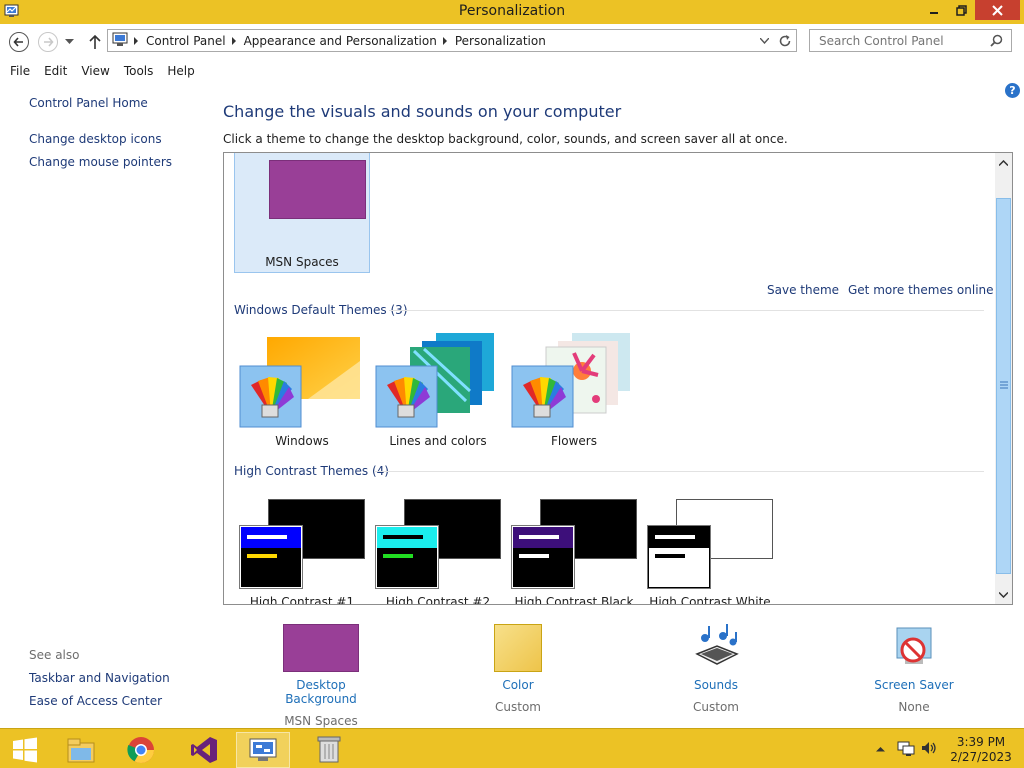 The image size is (1024, 768). Describe the element at coordinates (500, 41) in the screenshot. I see `breadcrumb-personalization: Personalization` at that location.